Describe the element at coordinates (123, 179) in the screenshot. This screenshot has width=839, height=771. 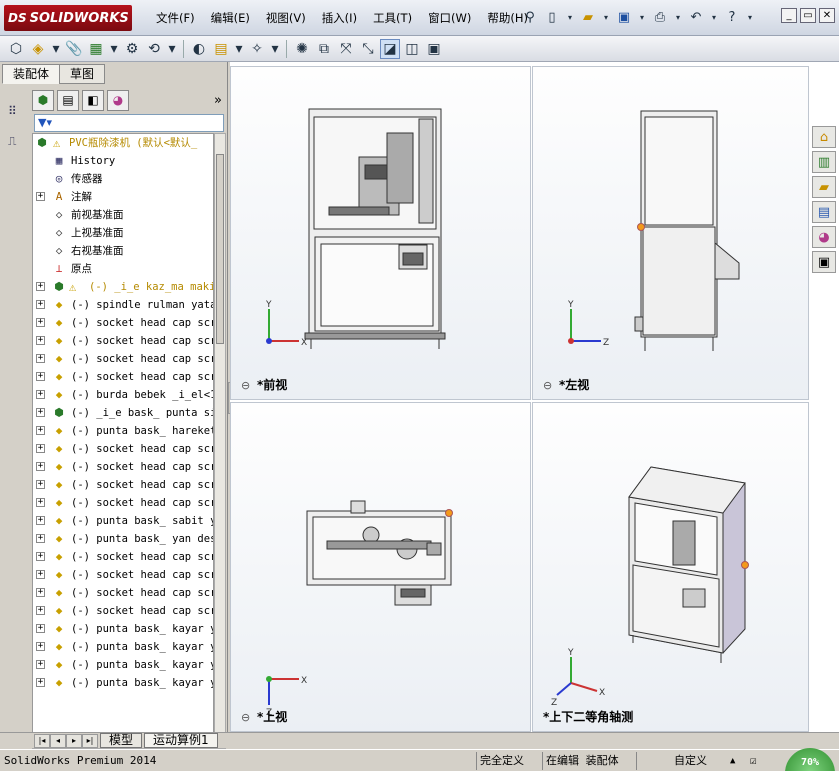
I see `tree-item: ◎ 传感器` at that location.